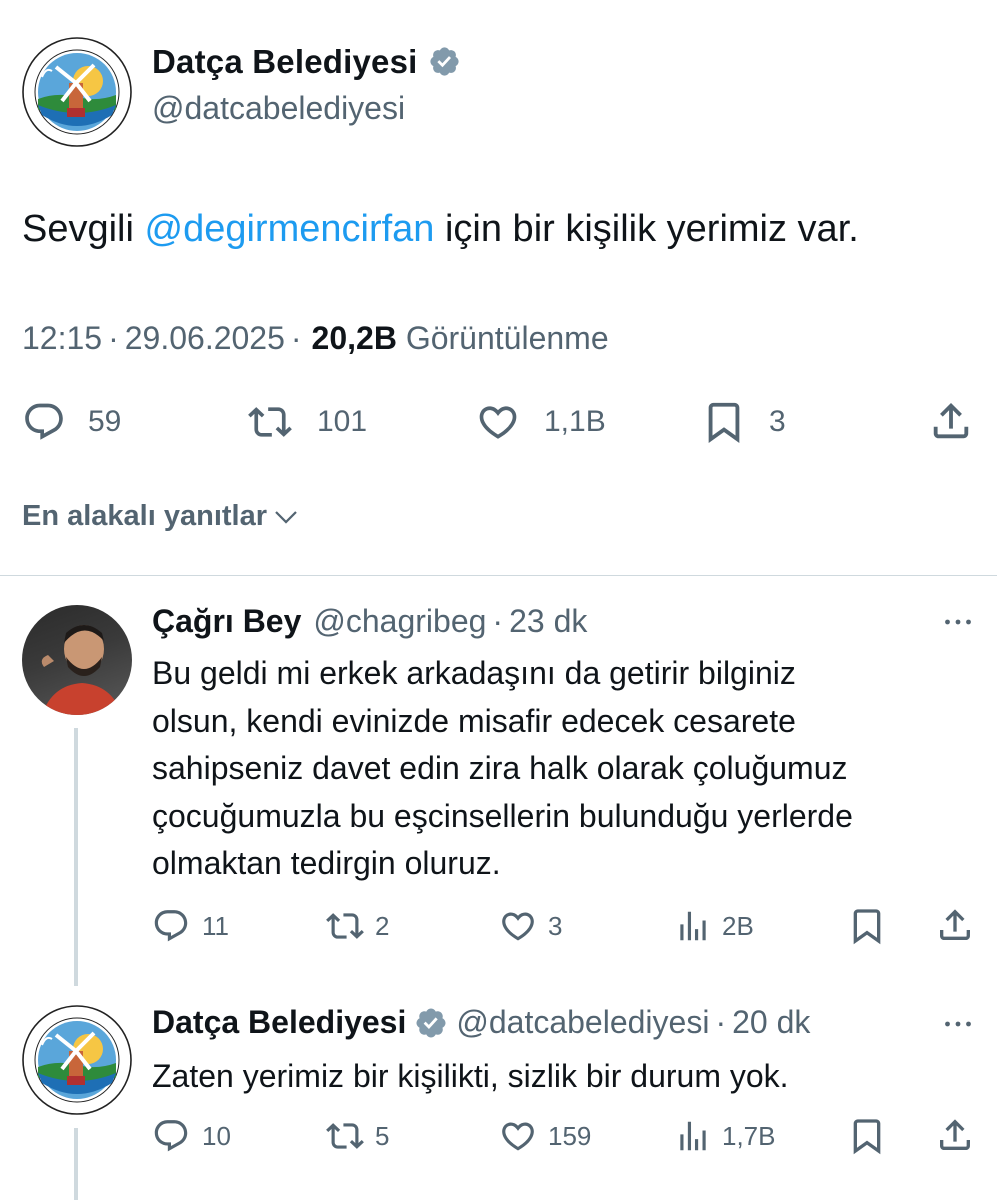 This screenshot has height=1200, width=997. I want to click on reply-button: 10, so click(191, 1136).